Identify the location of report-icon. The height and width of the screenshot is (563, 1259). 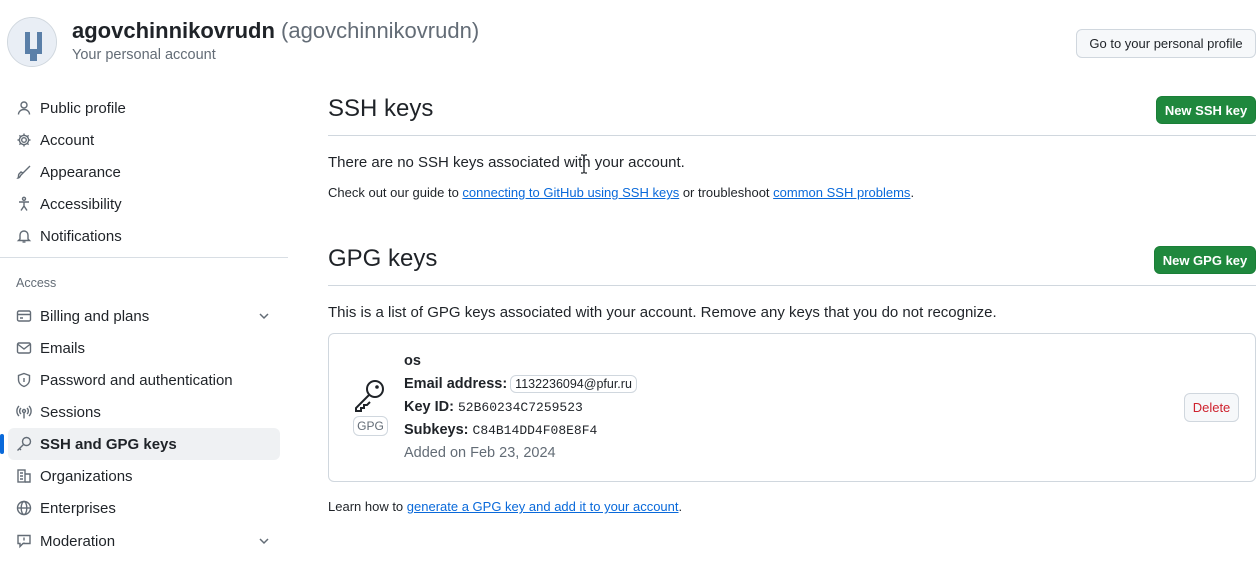
(24, 541).